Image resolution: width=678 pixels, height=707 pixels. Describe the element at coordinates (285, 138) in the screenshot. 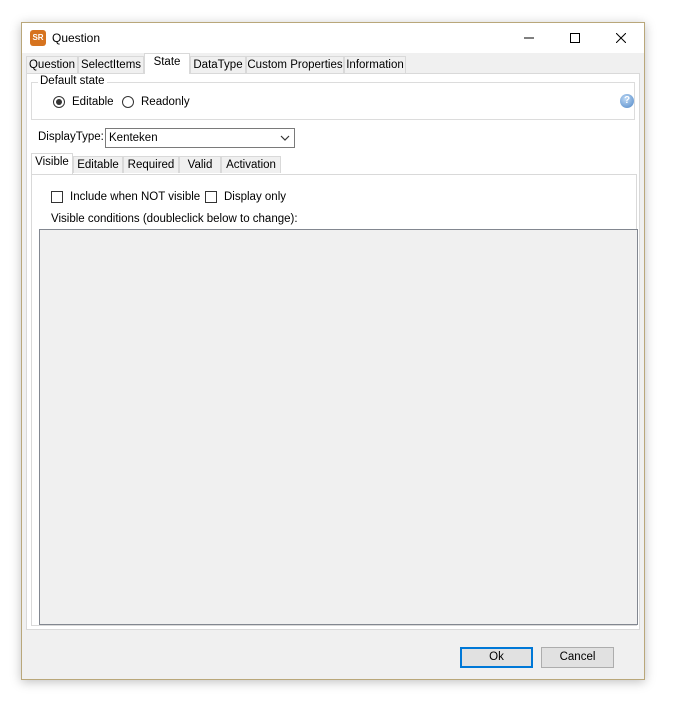

I see `chevron-down-icon` at that location.